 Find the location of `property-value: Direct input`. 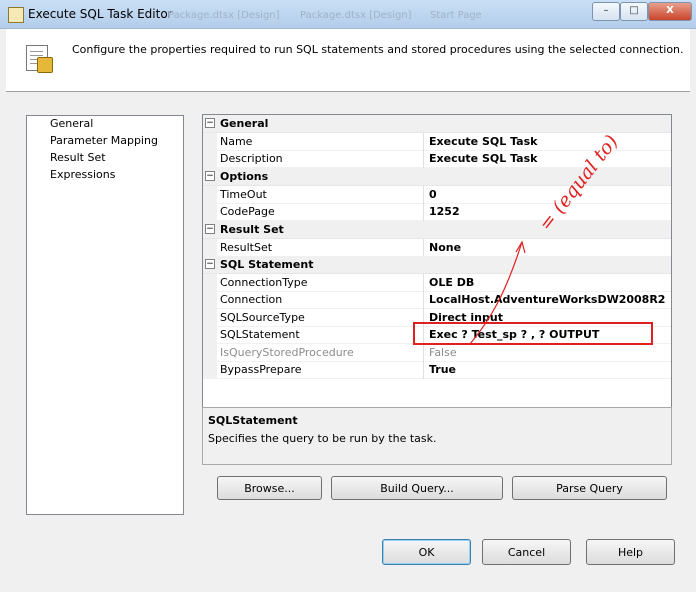

property-value: Direct input is located at coordinates (466, 317).